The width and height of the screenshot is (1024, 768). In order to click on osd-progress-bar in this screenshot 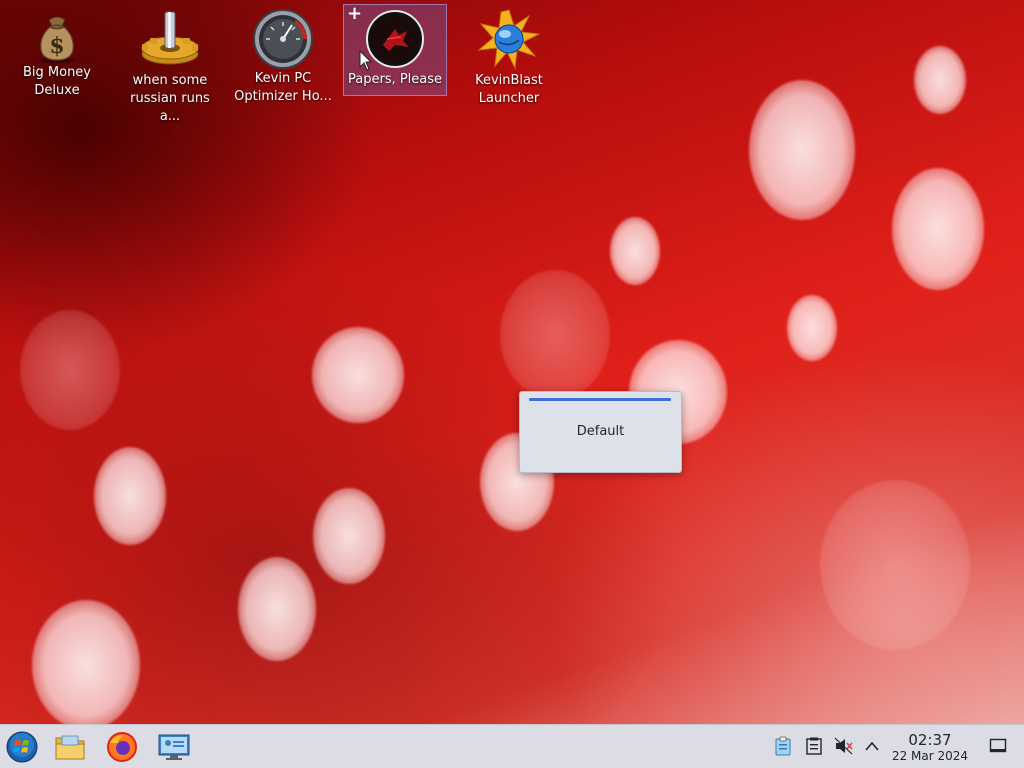, I will do `click(600, 399)`.